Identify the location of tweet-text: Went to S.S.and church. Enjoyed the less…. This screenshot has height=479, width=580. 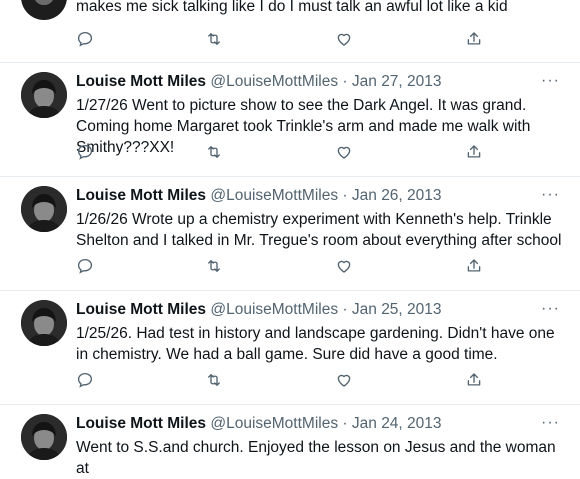
(316, 458).